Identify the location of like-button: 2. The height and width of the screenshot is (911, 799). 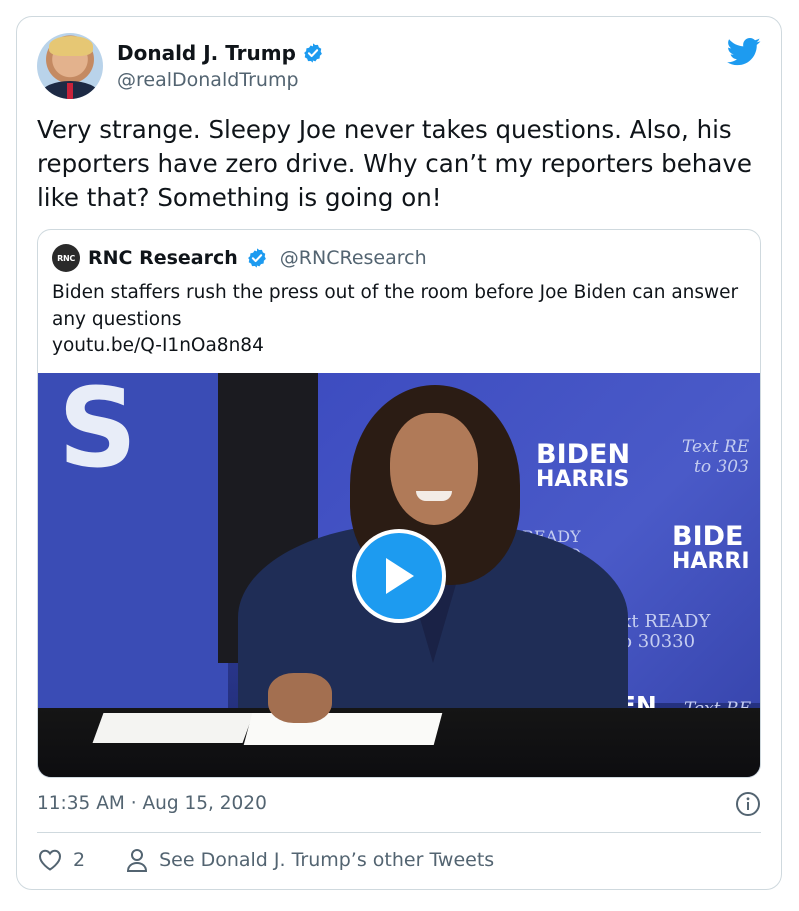
(61, 860).